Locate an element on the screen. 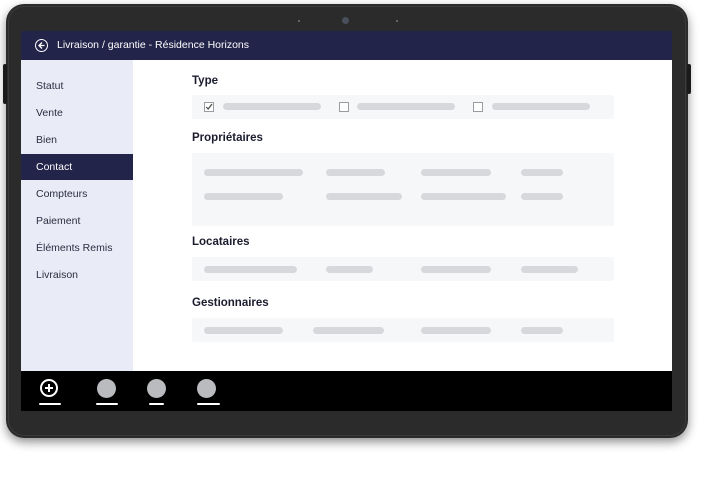 Image resolution: width=704 pixels, height=500 pixels. sidebar-item-contact: Contact is located at coordinates (80, 167).